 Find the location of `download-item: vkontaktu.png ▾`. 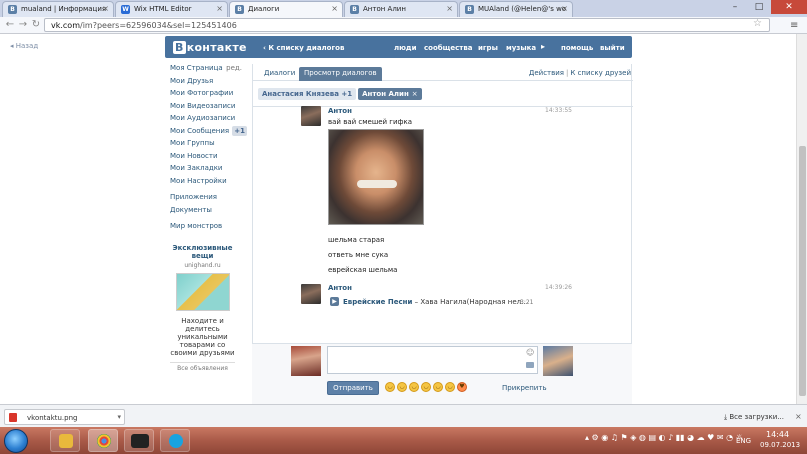

download-item: vkontaktu.png ▾ is located at coordinates (64, 417).